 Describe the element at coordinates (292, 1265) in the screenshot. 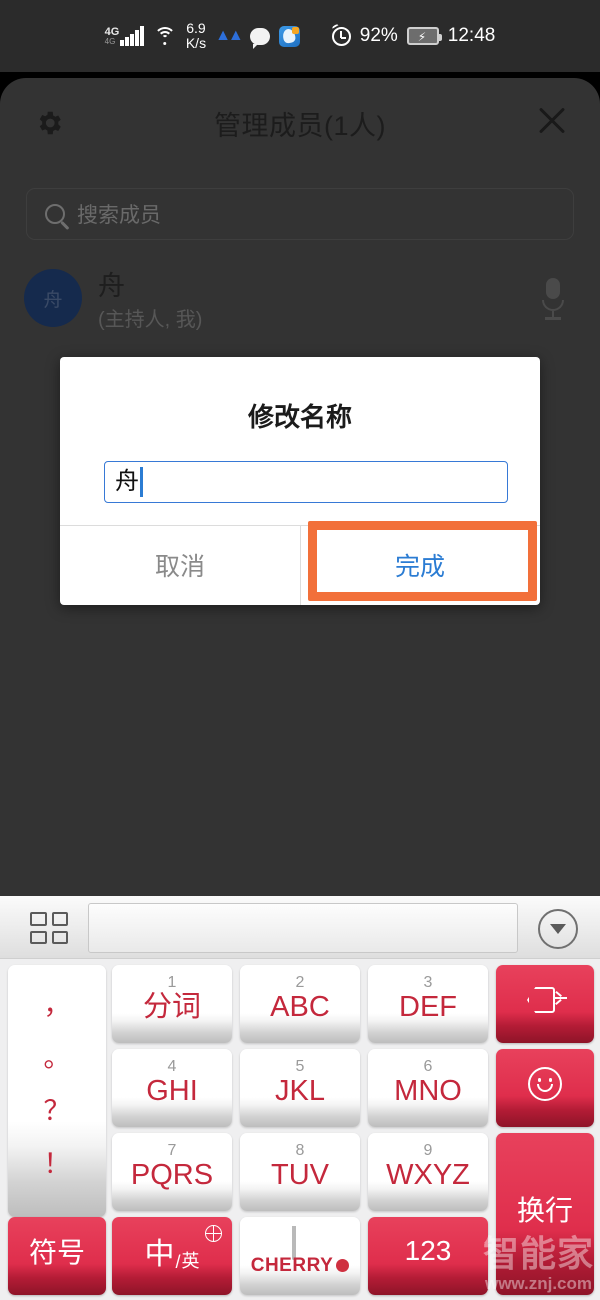

I see `cherry-brand-label: CHERRY` at that location.